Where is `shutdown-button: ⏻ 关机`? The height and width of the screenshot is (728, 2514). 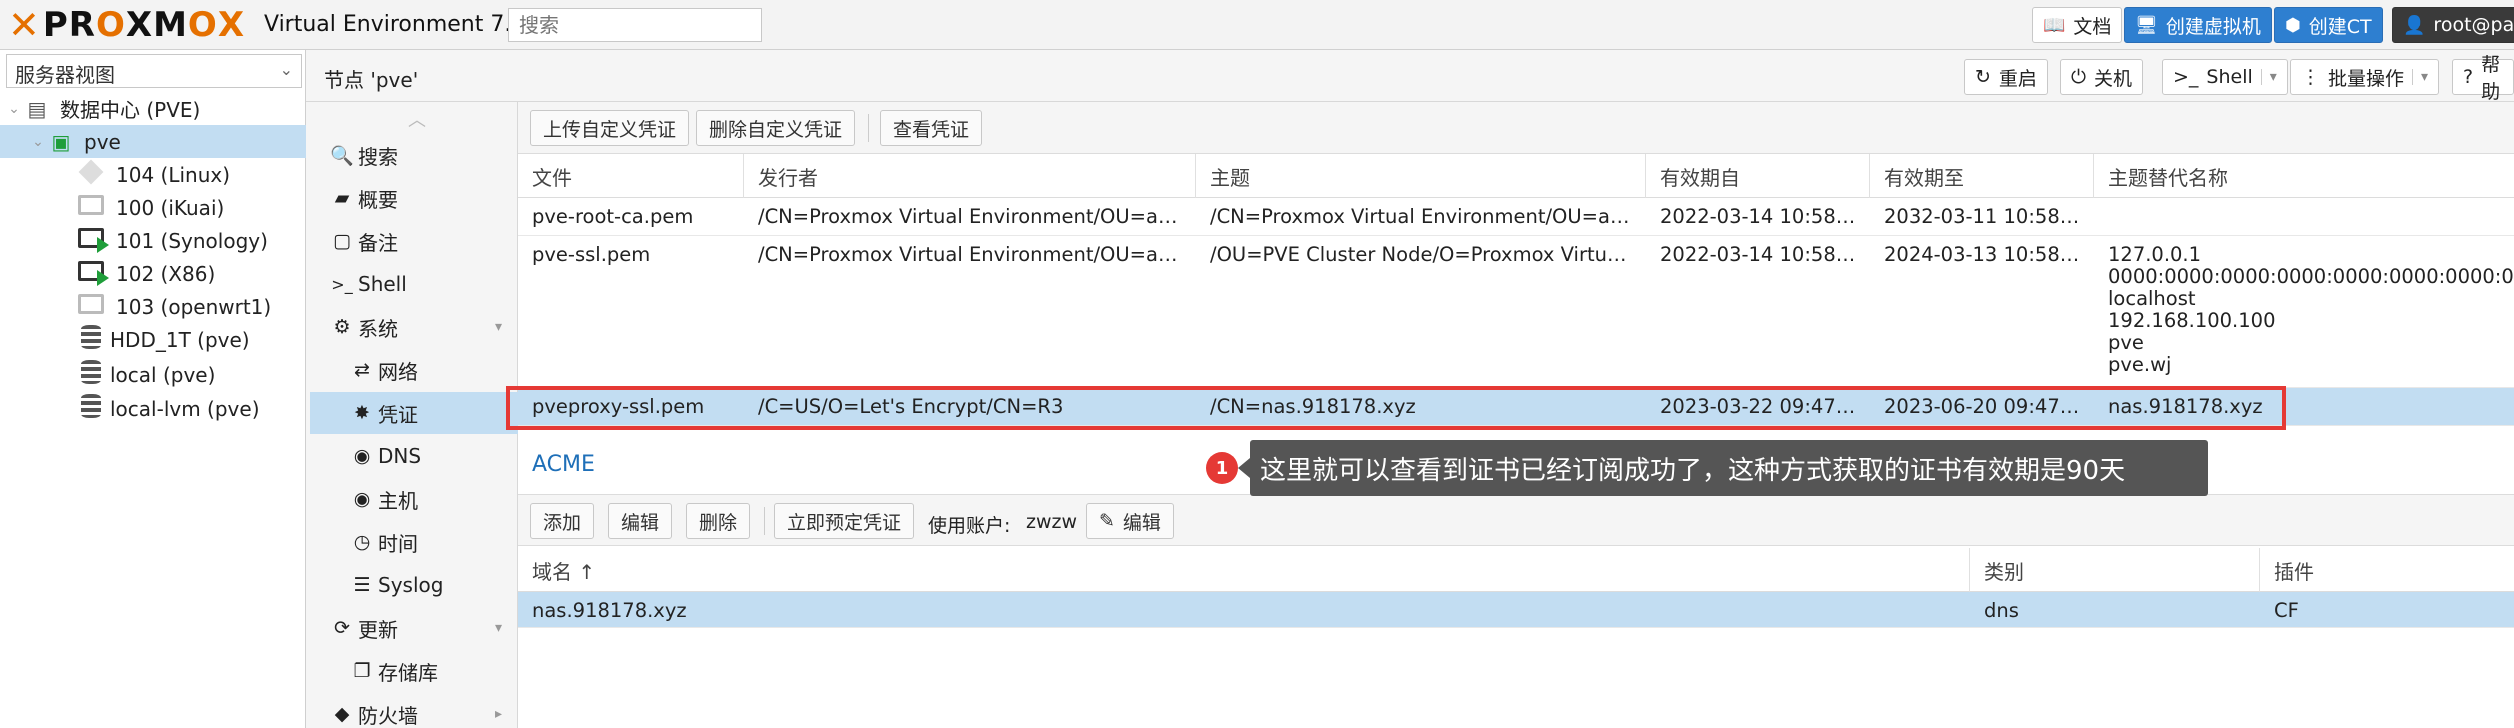 shutdown-button: ⏻ 关机 is located at coordinates (2102, 77).